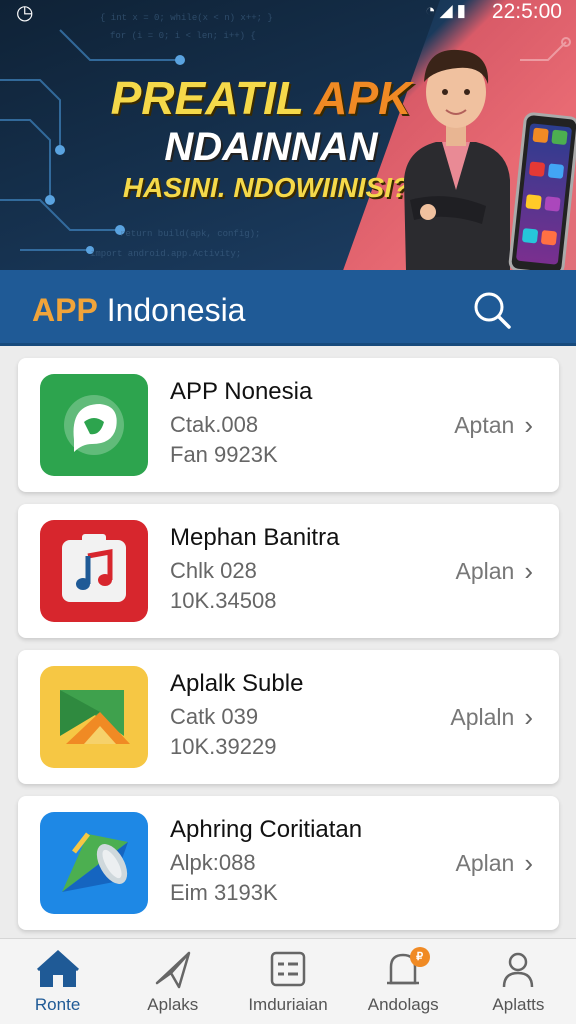 Image resolution: width=576 pixels, height=1024 pixels. I want to click on nav-item-imduriaian: Imduriaian, so click(287, 981).